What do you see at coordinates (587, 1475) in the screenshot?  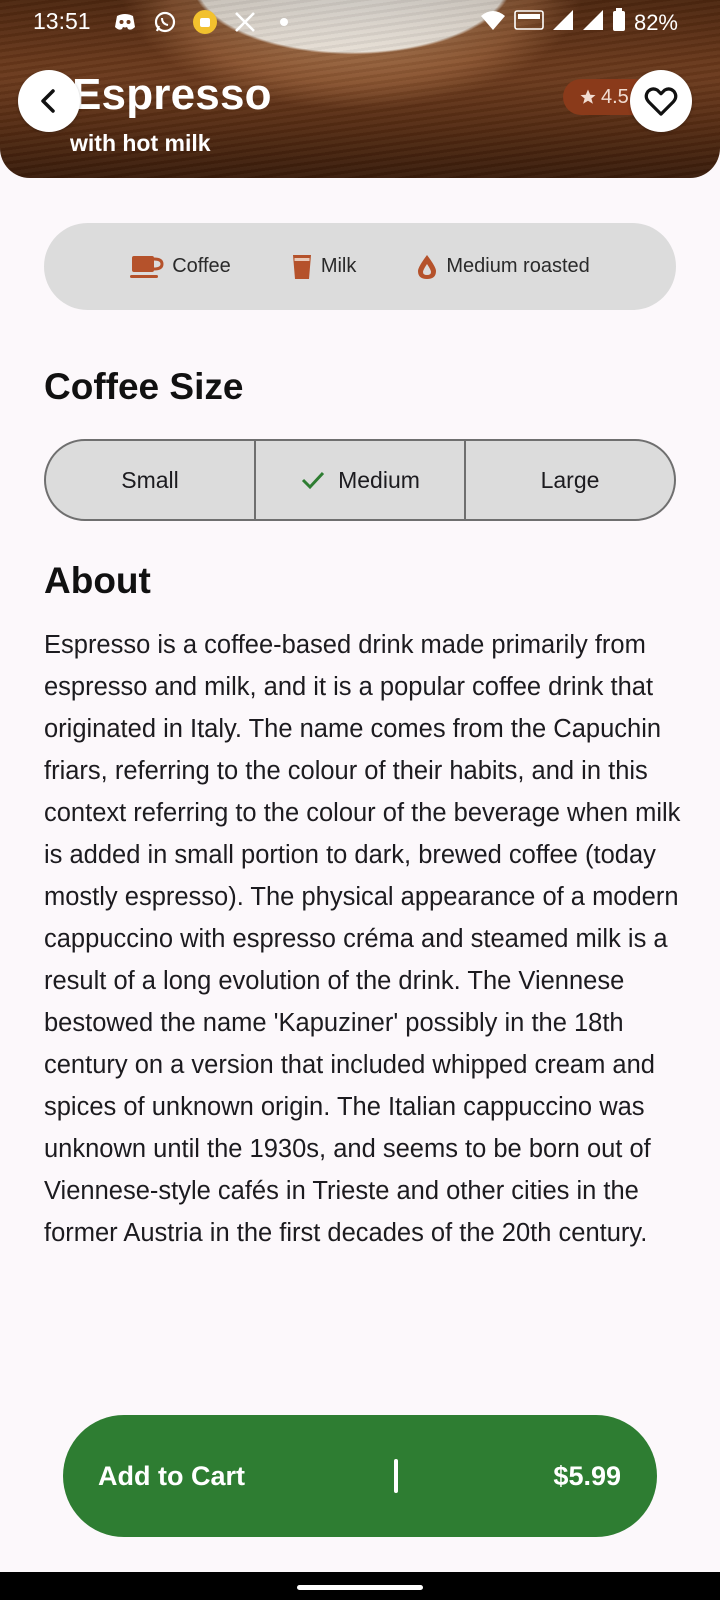 I see `price: $5.99` at bounding box center [587, 1475].